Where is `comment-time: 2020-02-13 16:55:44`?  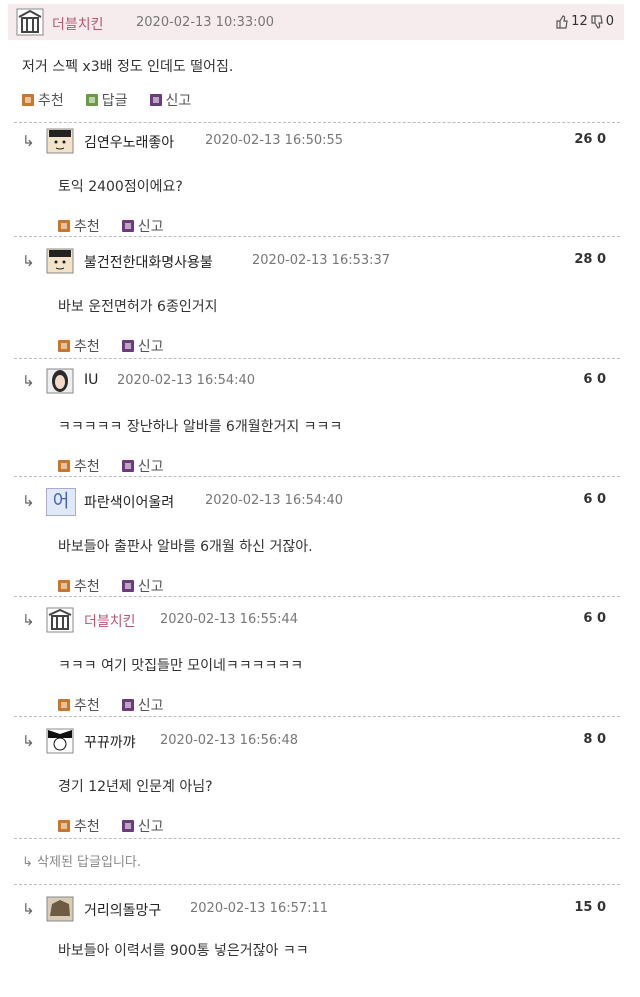 comment-time: 2020-02-13 16:55:44 is located at coordinates (229, 619).